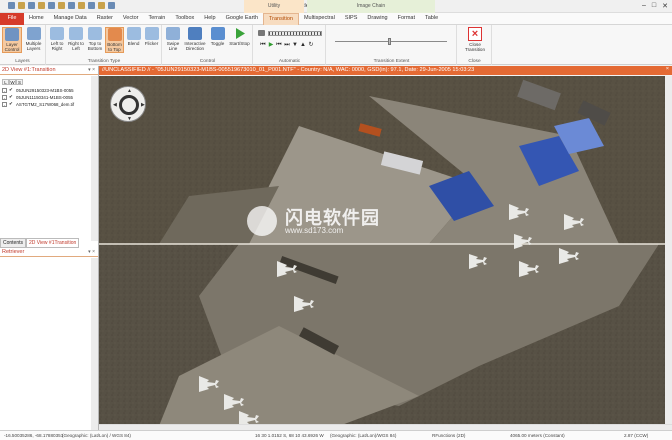 This screenshot has height=440, width=672. Describe the element at coordinates (371, 6) in the screenshot. I see `context-tab-image-chain: Image Chain` at that location.